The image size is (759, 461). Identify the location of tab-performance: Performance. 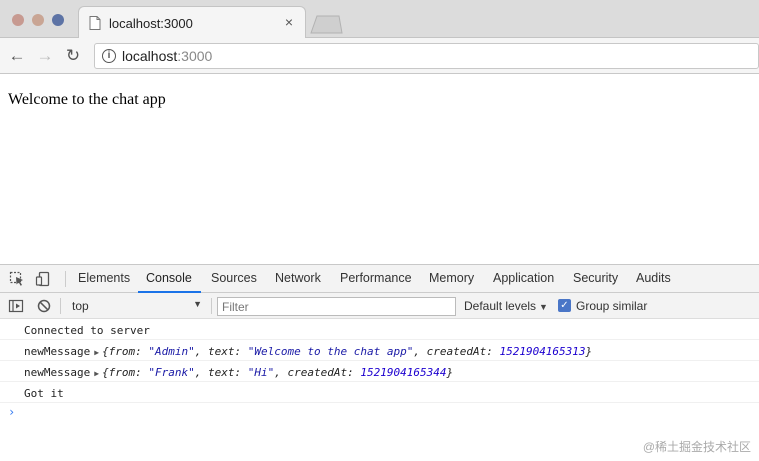
(376, 278).